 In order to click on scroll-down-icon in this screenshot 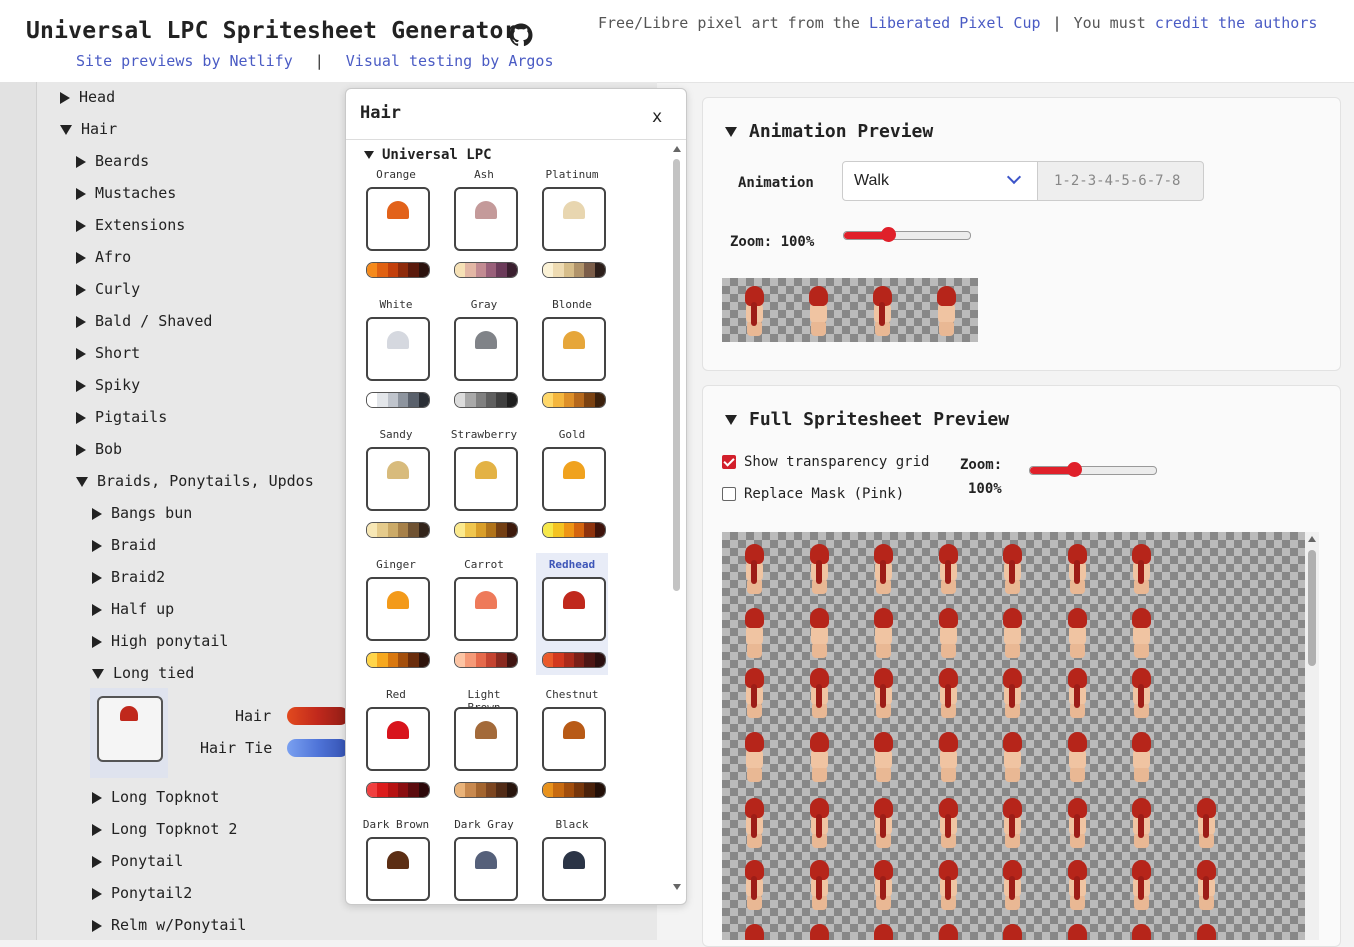, I will do `click(677, 887)`.